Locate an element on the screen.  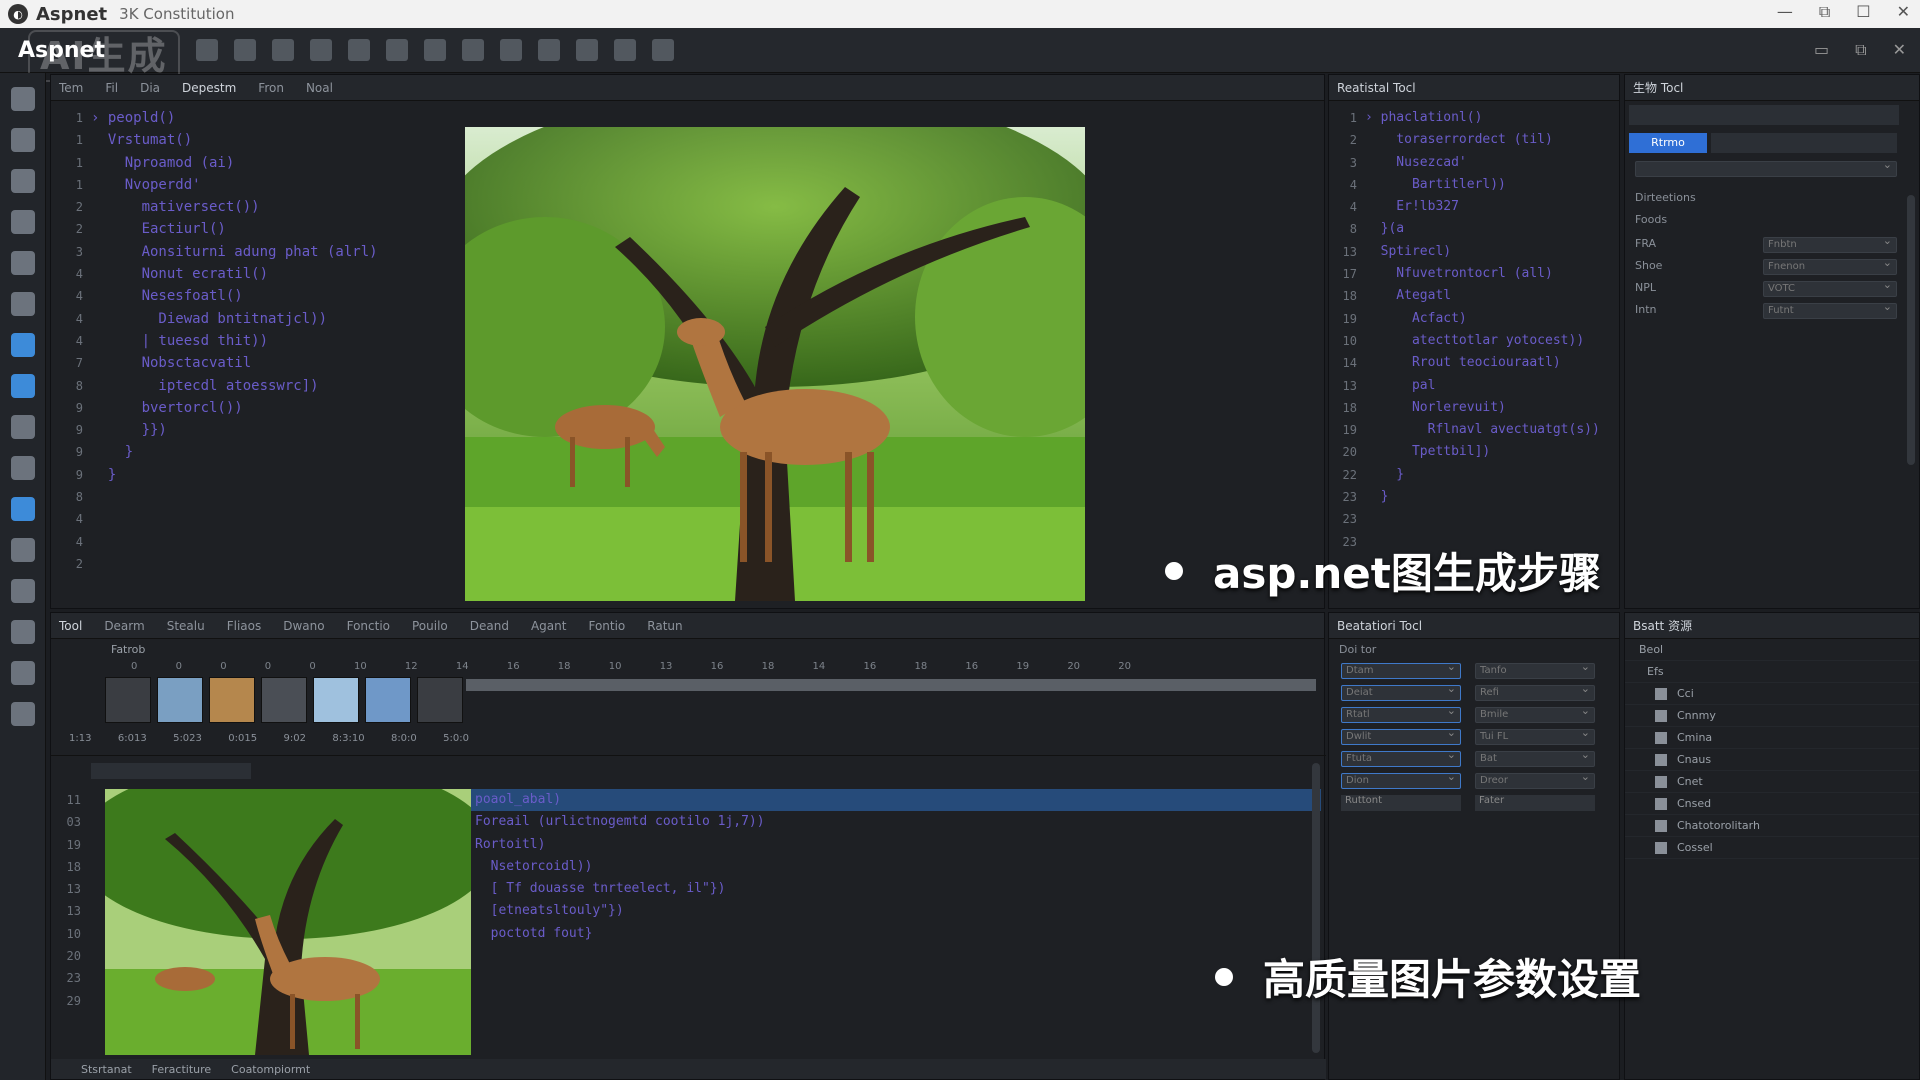
status-tab: Coatompiormt is located at coordinates (270, 1069).